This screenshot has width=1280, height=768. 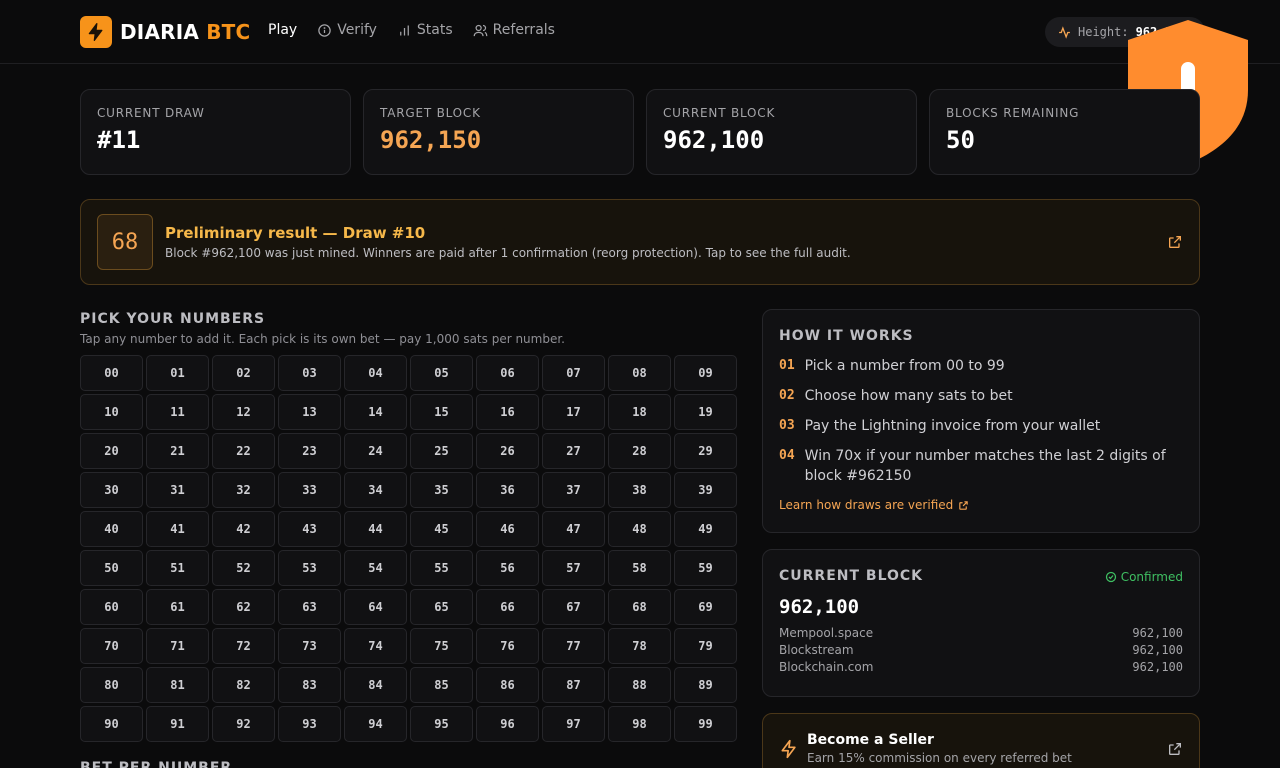 What do you see at coordinates (375, 607) in the screenshot?
I see `number-cell: 64` at bounding box center [375, 607].